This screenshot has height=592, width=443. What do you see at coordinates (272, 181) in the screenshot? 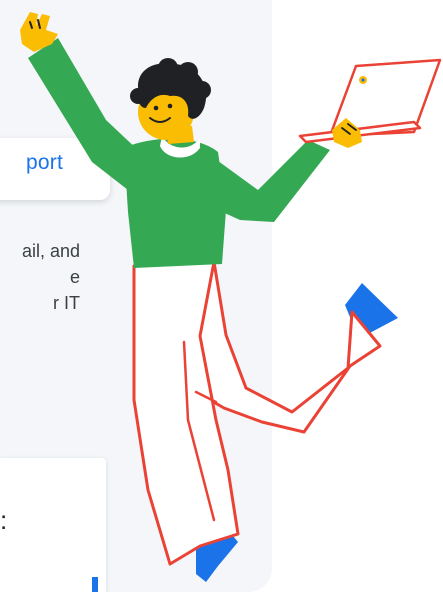
I see `right-arm` at bounding box center [272, 181].